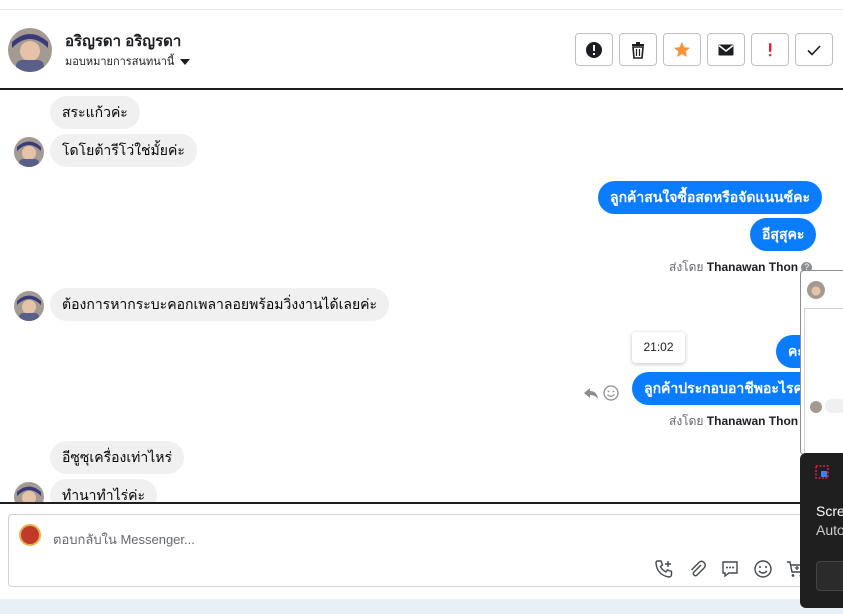 This screenshot has width=843, height=614. I want to click on chat-preview-popup, so click(821, 362).